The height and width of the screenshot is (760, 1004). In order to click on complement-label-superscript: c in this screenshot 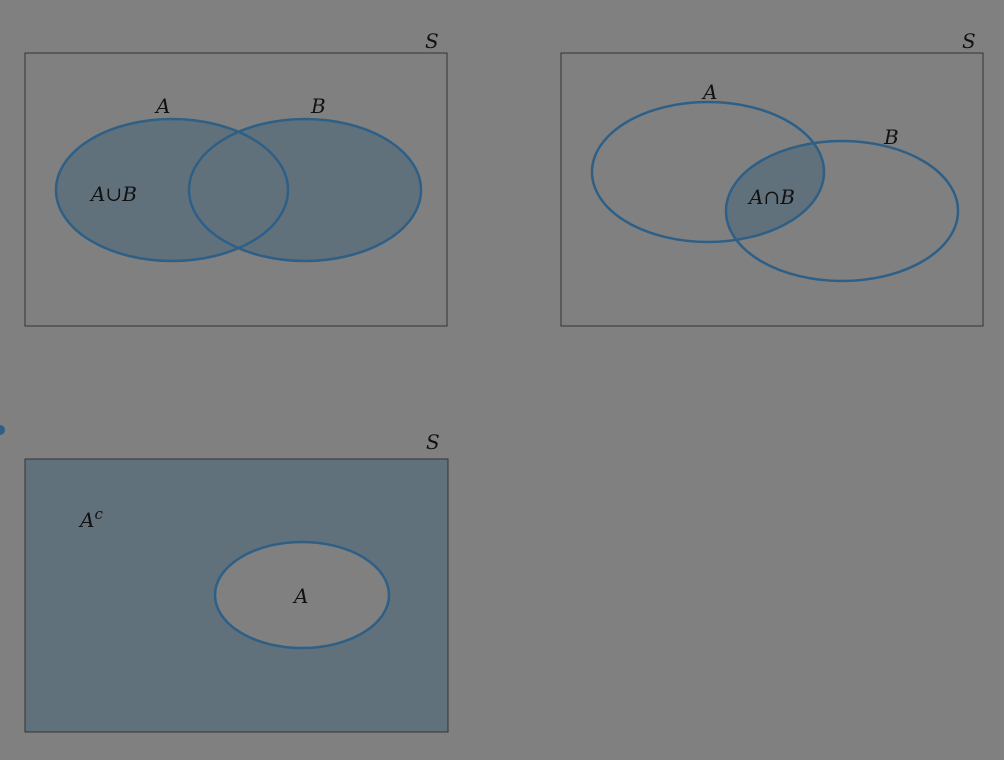, I will do `click(98, 514)`.